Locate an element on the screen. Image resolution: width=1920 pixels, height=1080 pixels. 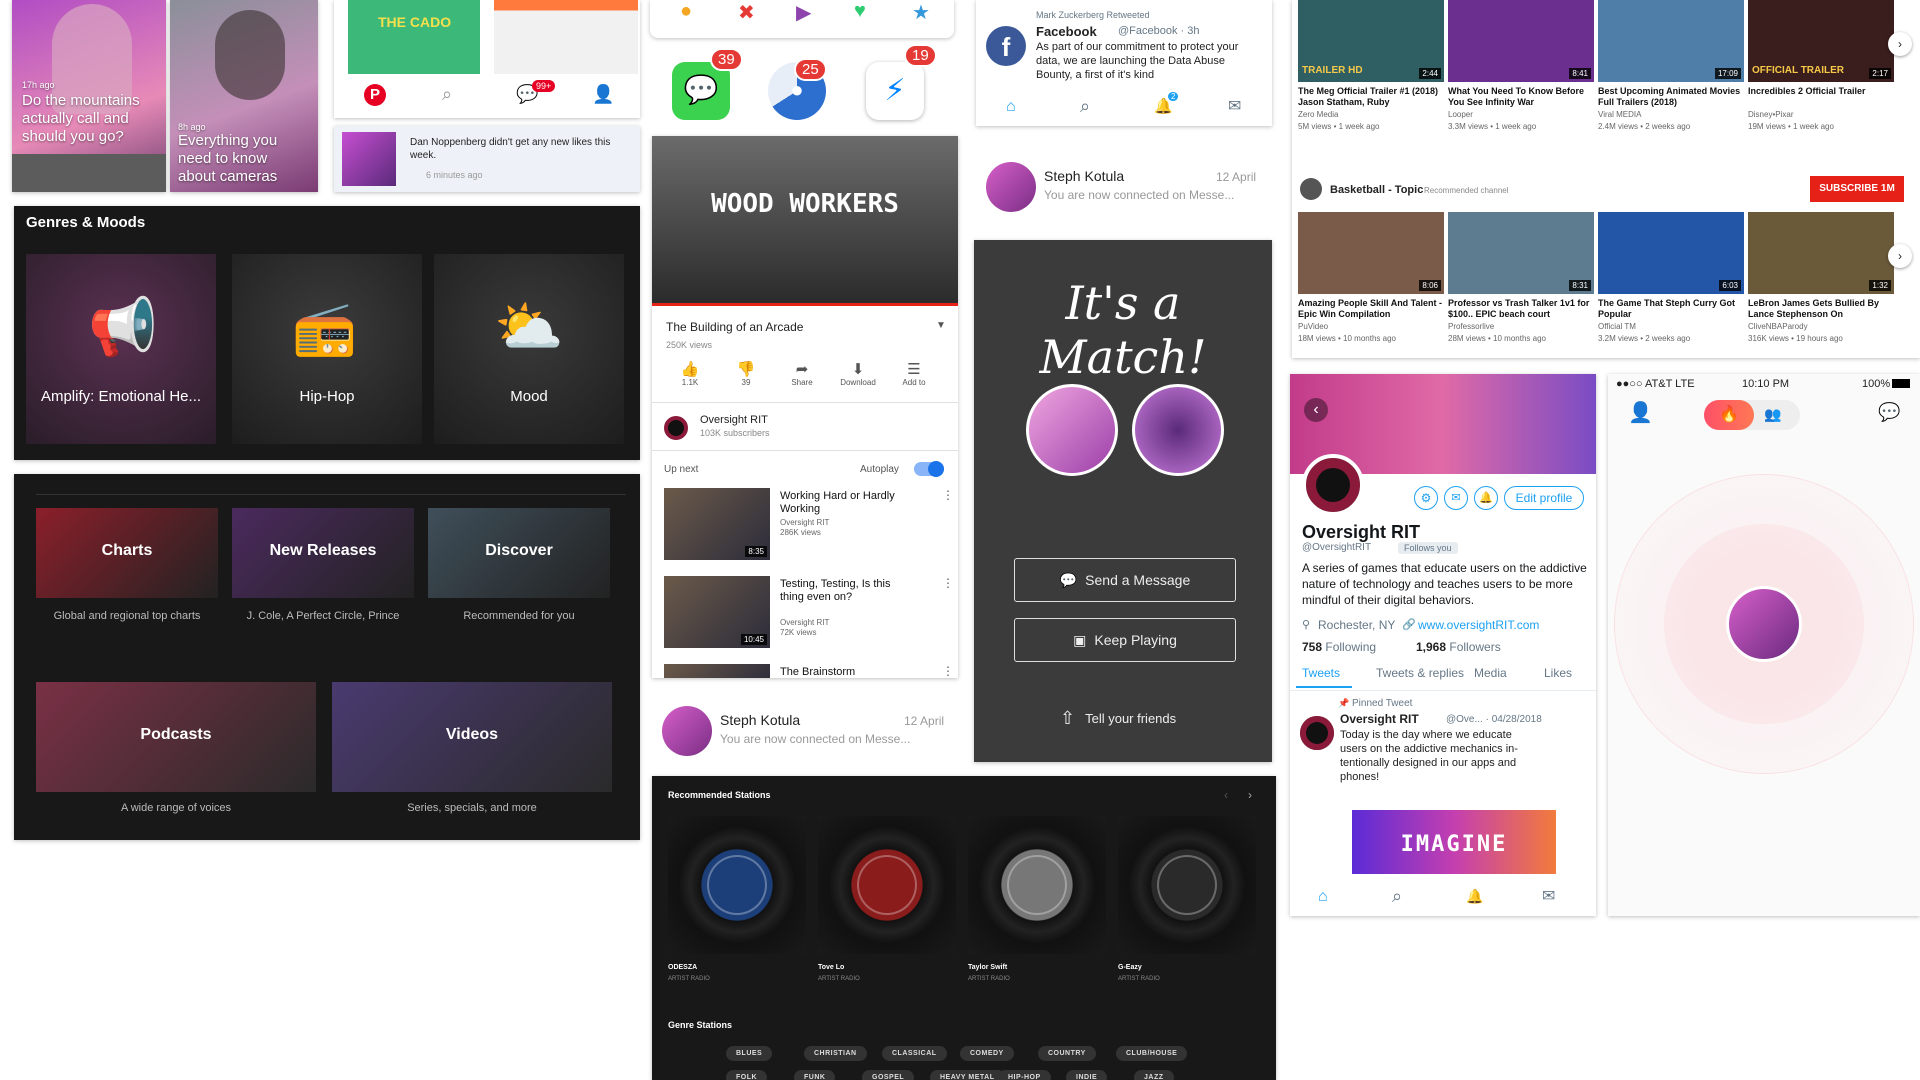
video-thumbnail: 10:45 is located at coordinates (717, 612).